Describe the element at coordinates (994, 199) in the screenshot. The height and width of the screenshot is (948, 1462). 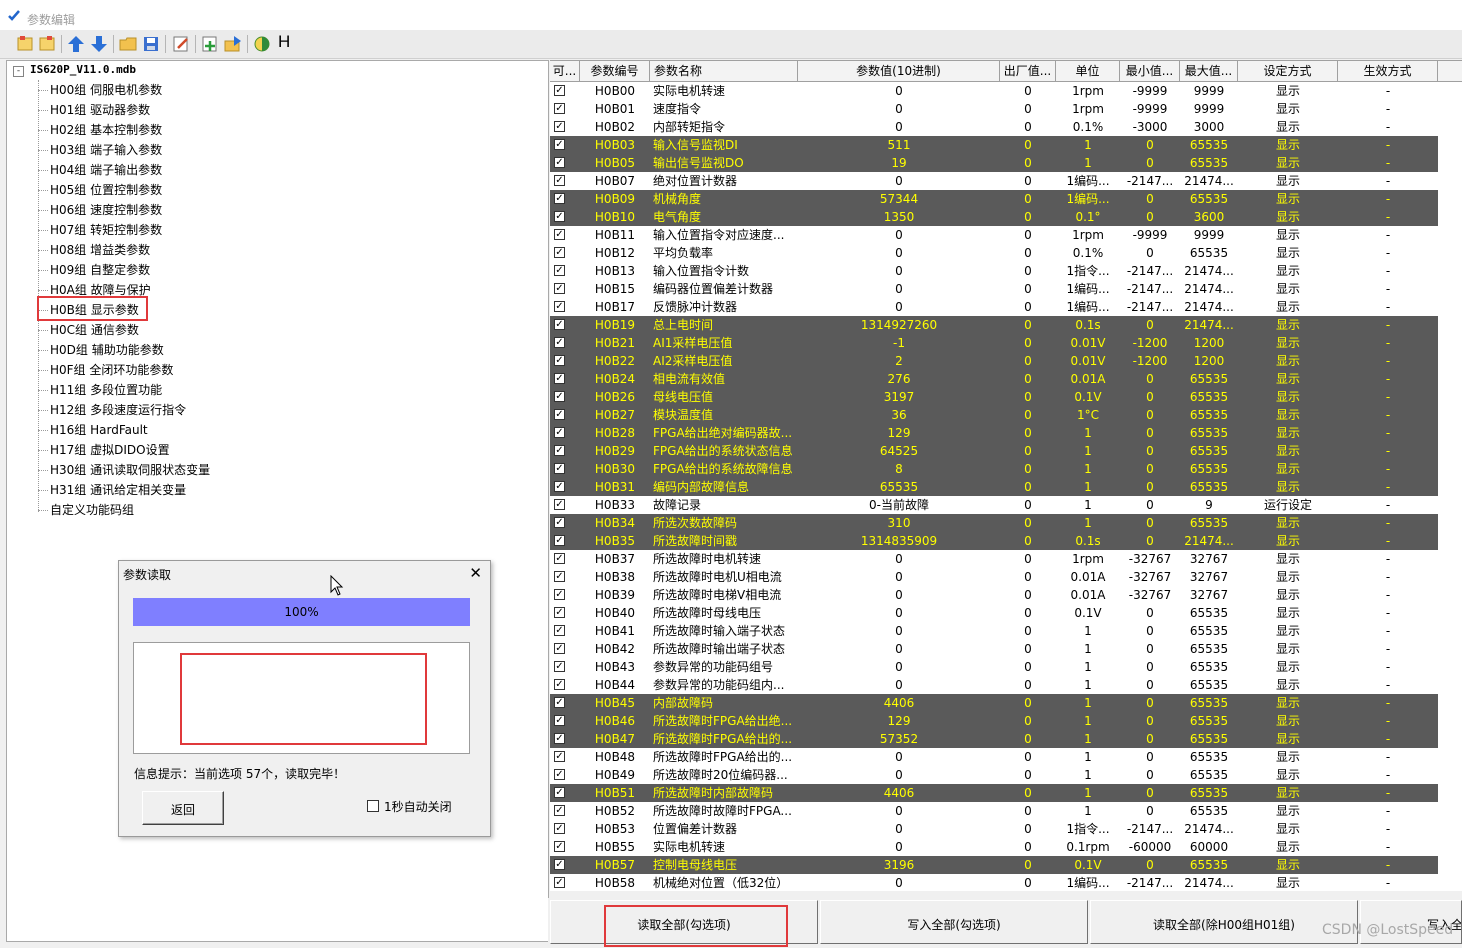
I see `table-row: ✓ H0B09 机械角度 57344 0 1编码... 0 65535 显示 -` at that location.